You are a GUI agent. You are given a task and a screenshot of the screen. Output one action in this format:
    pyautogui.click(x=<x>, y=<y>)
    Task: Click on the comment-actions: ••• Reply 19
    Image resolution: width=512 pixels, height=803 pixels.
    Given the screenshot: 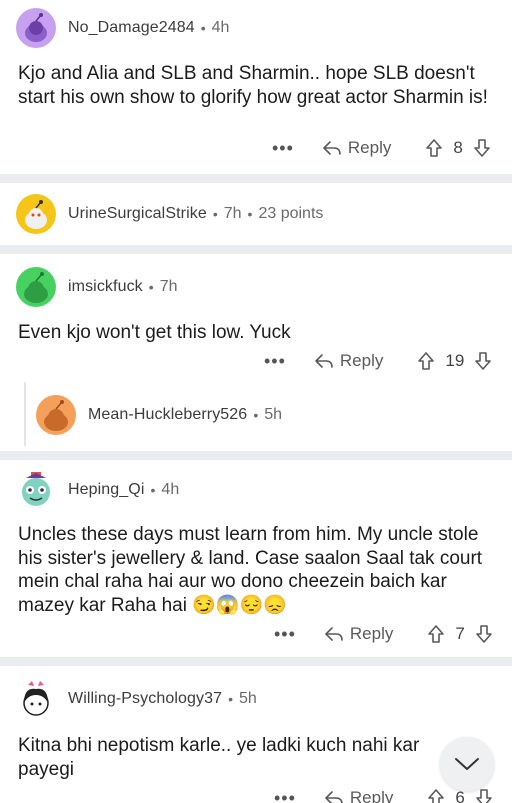 What is the action you would take?
    pyautogui.click(x=378, y=361)
    